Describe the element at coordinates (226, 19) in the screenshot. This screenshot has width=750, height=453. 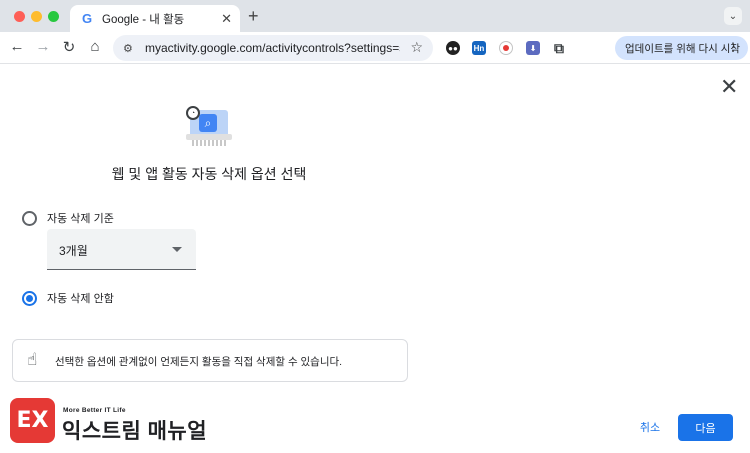
I see `tab-close-icon: ✕` at that location.